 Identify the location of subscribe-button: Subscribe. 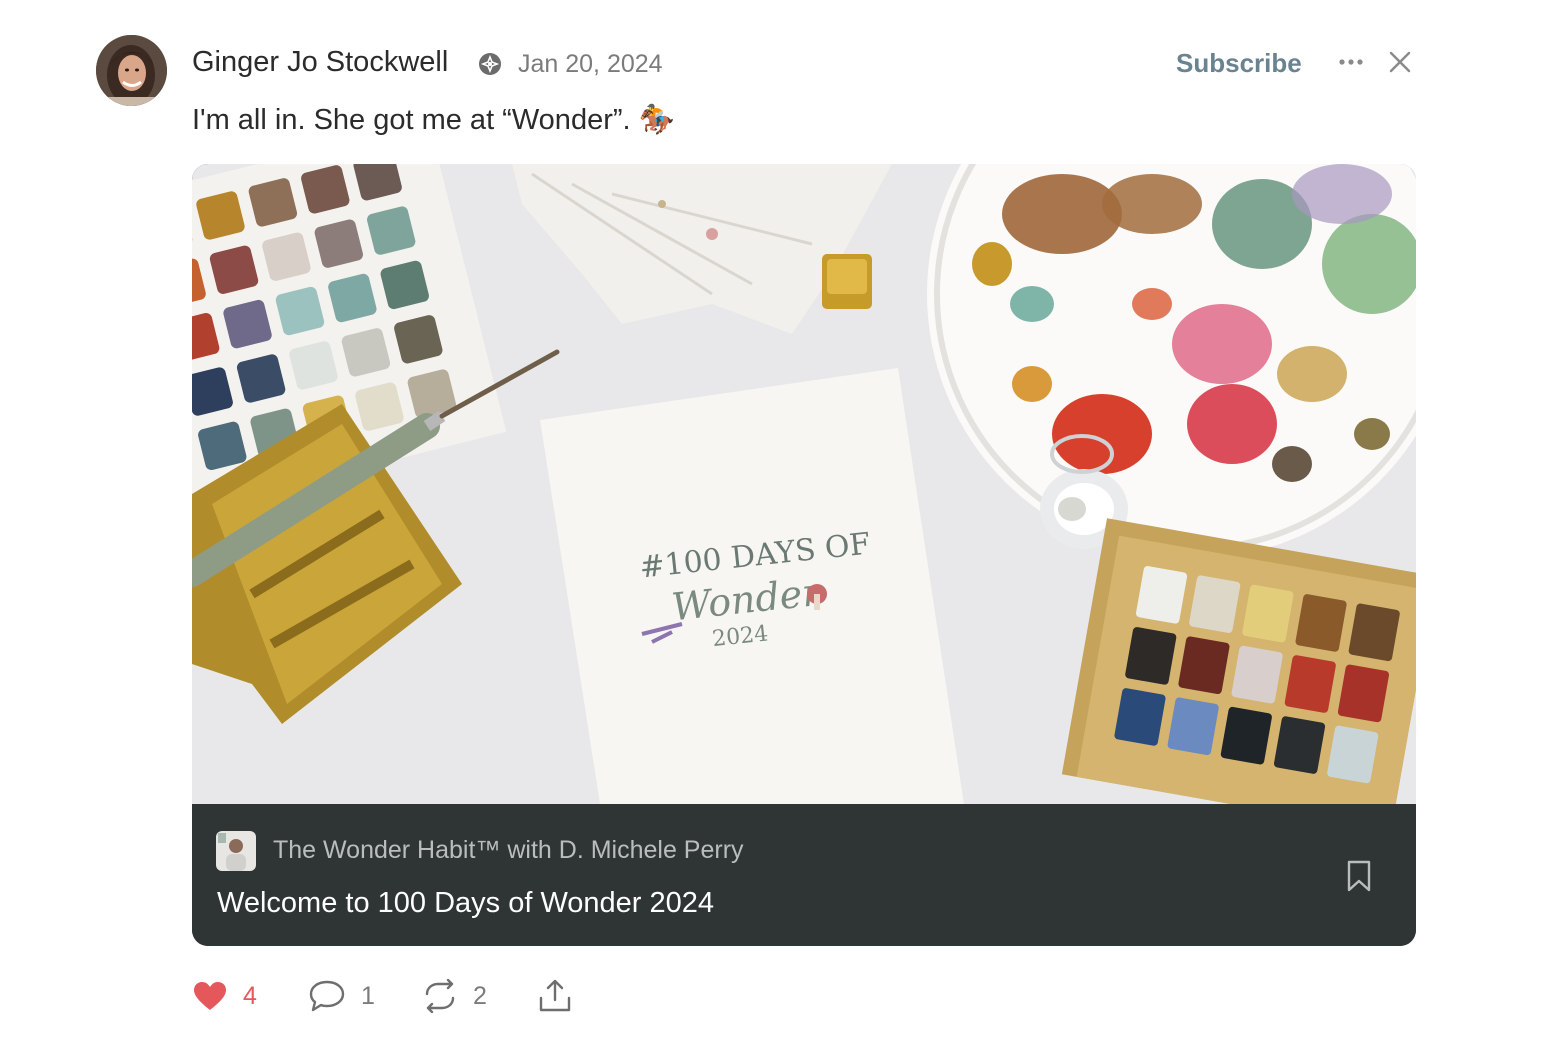
(1239, 63).